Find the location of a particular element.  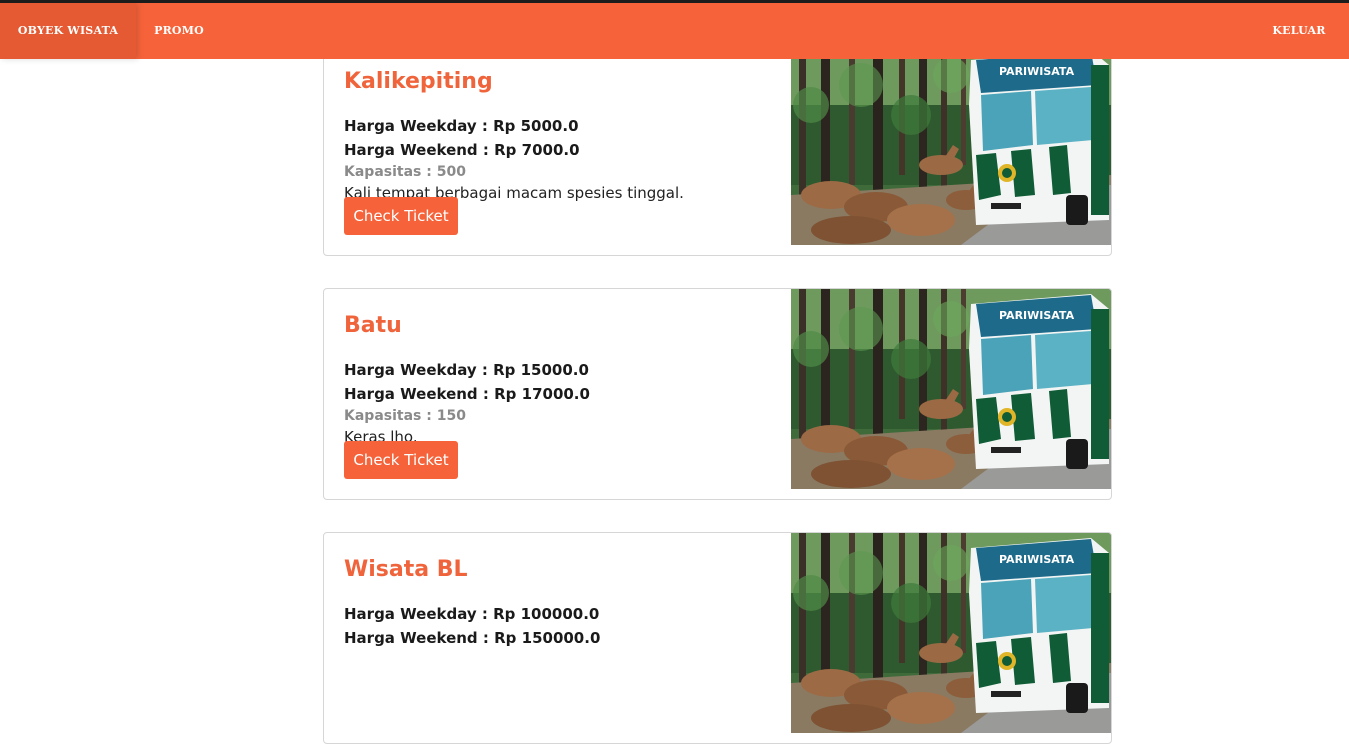

nav-obyek-wisata: OBYEK WISATA is located at coordinates (68, 31).